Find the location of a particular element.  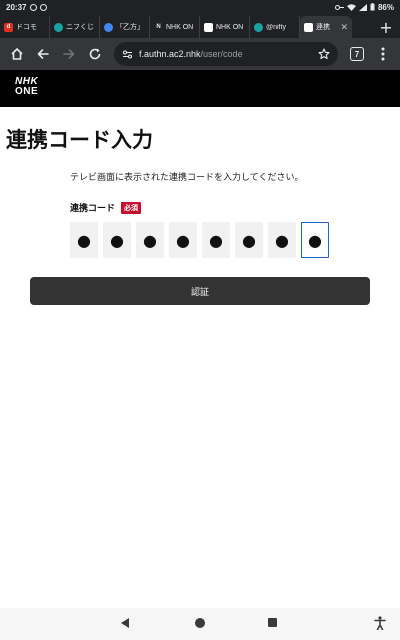

menu-button is located at coordinates (383, 54).